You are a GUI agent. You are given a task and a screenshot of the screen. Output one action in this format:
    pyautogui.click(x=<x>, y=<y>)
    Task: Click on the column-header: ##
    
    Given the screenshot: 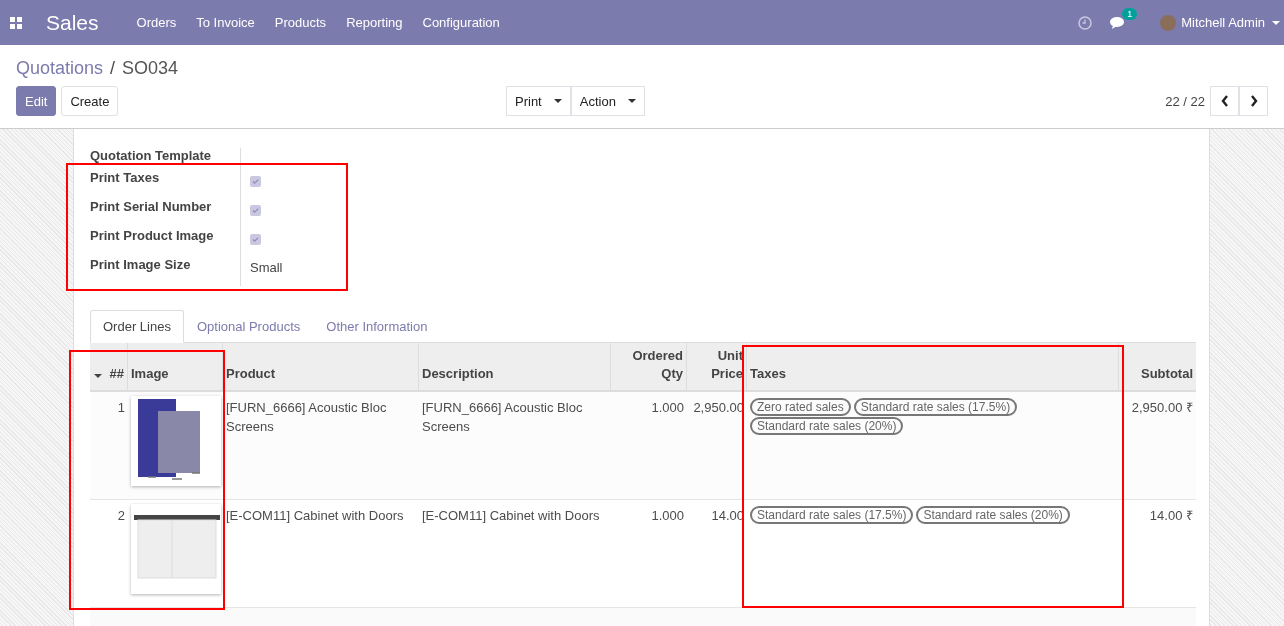 What is the action you would take?
    pyautogui.click(x=116, y=374)
    